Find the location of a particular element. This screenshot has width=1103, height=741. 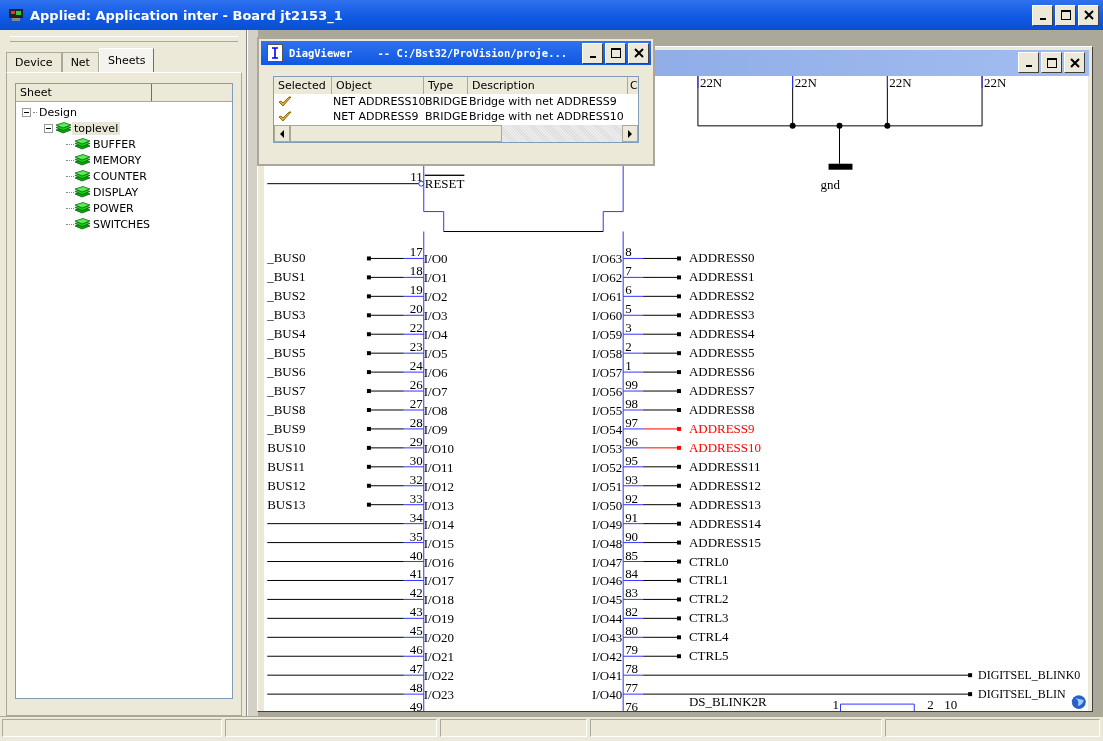

pin-number: 76 is located at coordinates (632, 705).